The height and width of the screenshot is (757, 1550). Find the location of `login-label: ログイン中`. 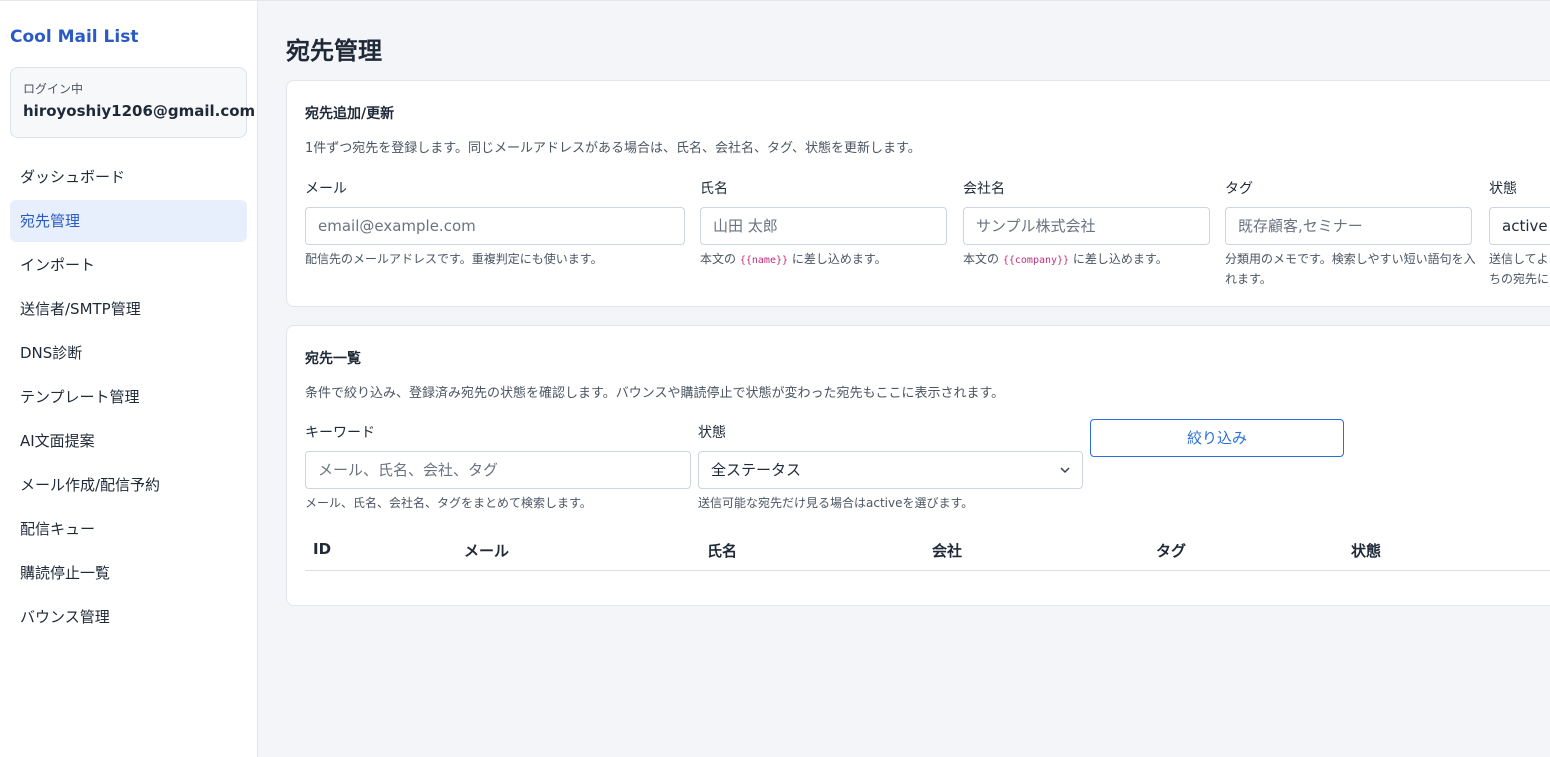

login-label: ログイン中 is located at coordinates (53, 89).